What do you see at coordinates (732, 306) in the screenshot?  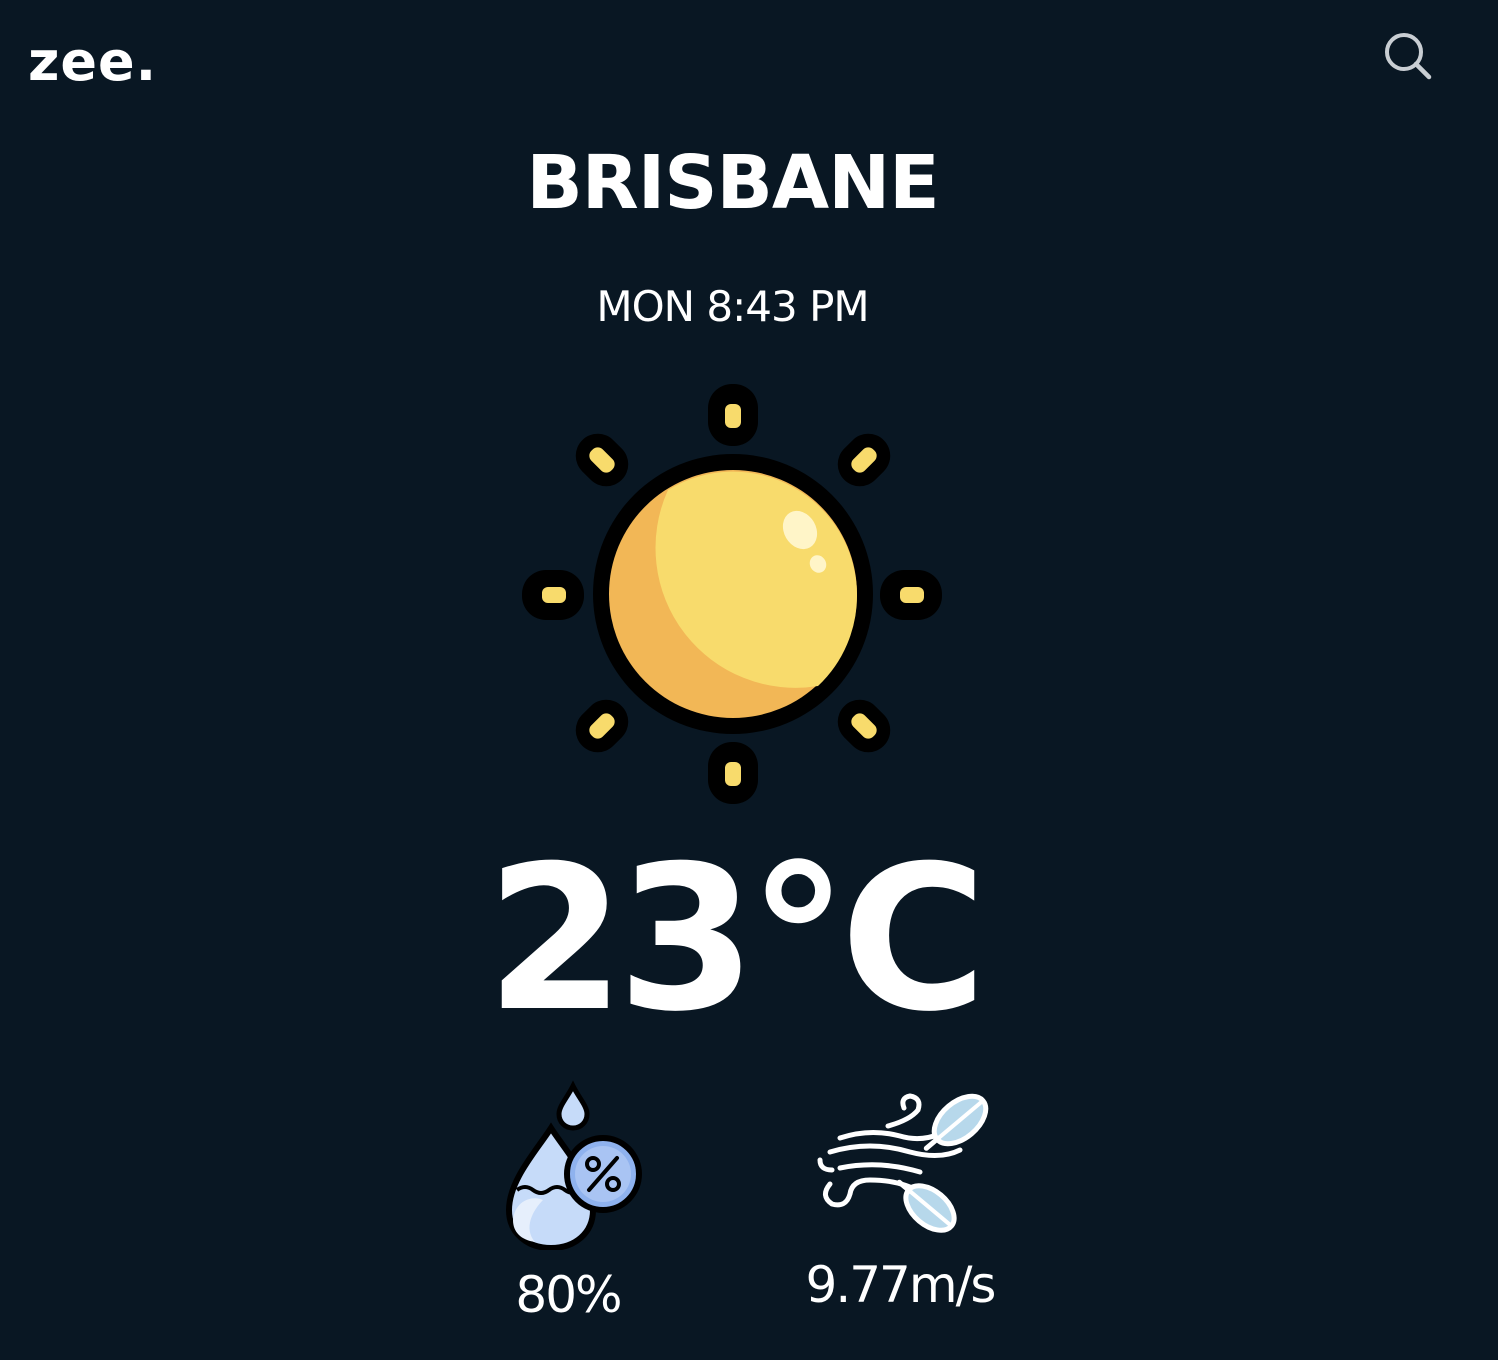 I see `date-time: MON 8:43 PM` at bounding box center [732, 306].